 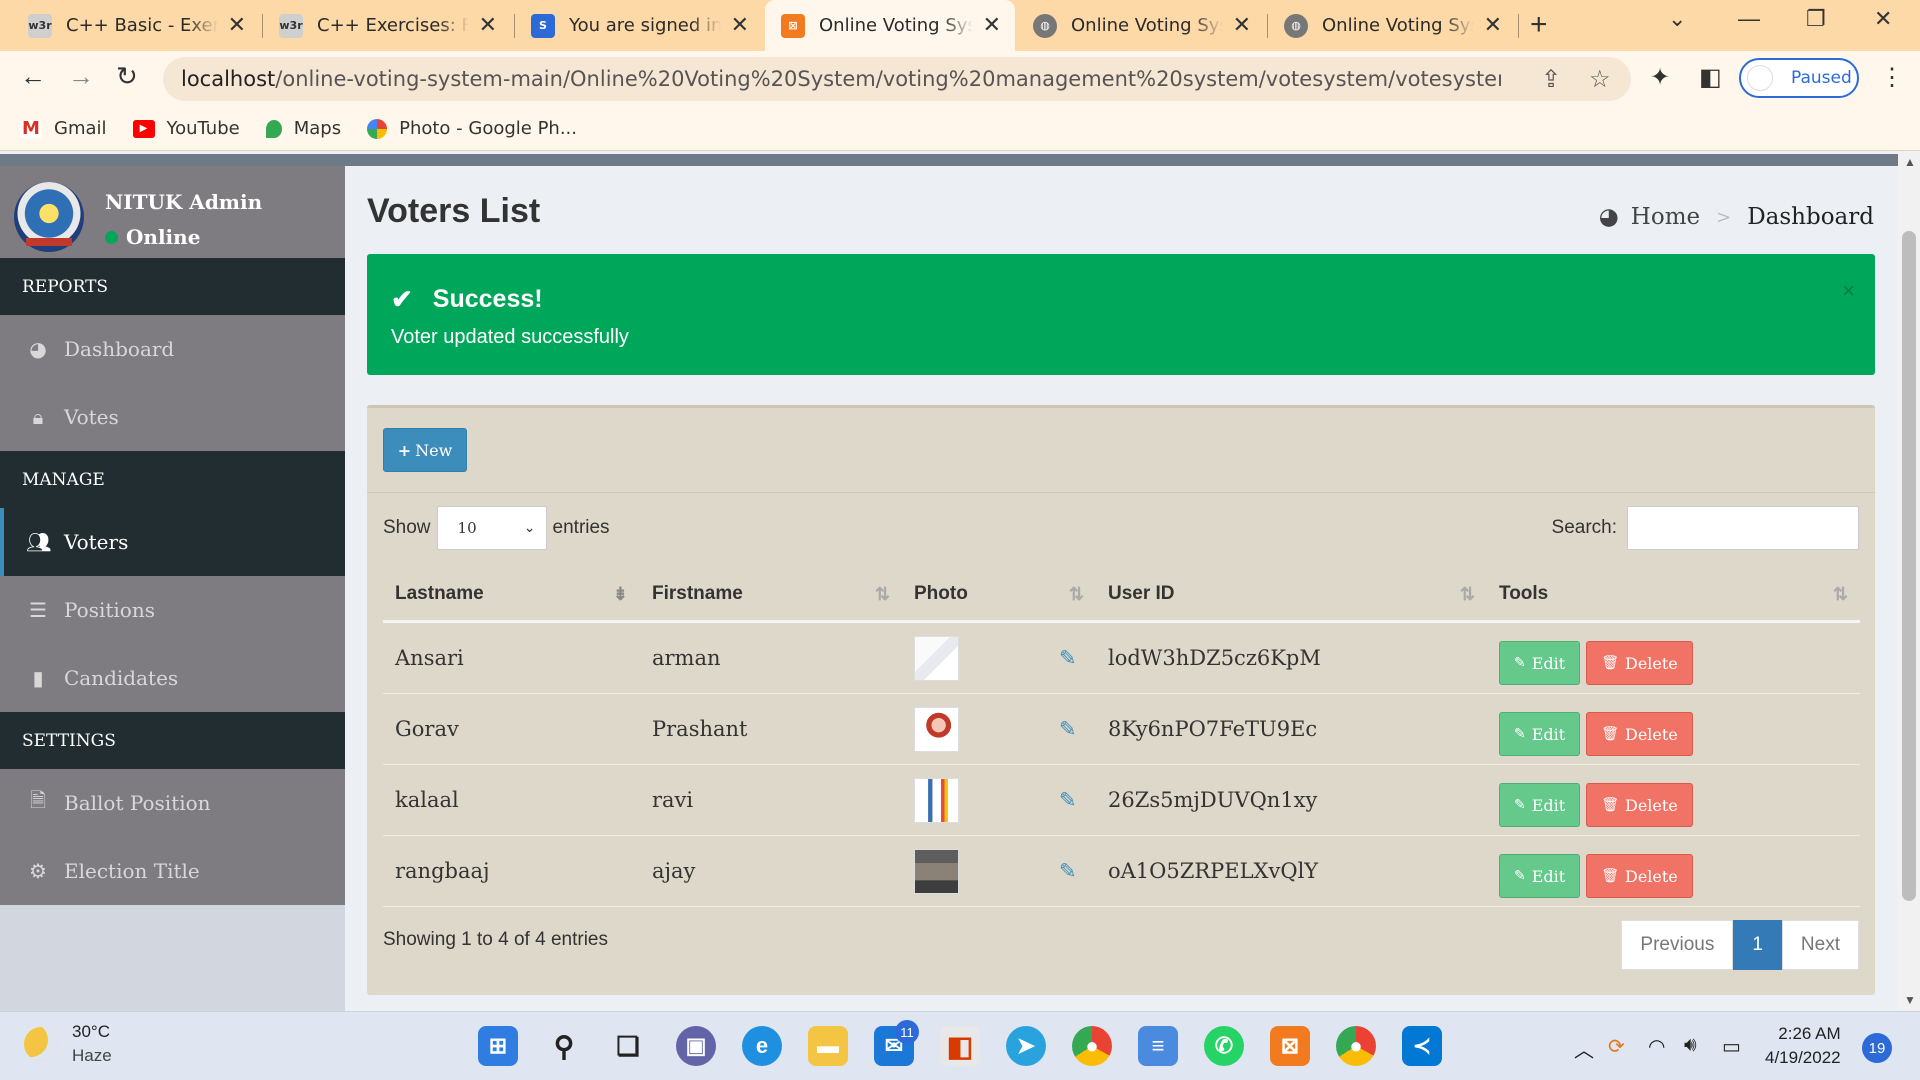 What do you see at coordinates (172, 542) in the screenshot?
I see `sidebar-item-voters: 👥︎ Voters` at bounding box center [172, 542].